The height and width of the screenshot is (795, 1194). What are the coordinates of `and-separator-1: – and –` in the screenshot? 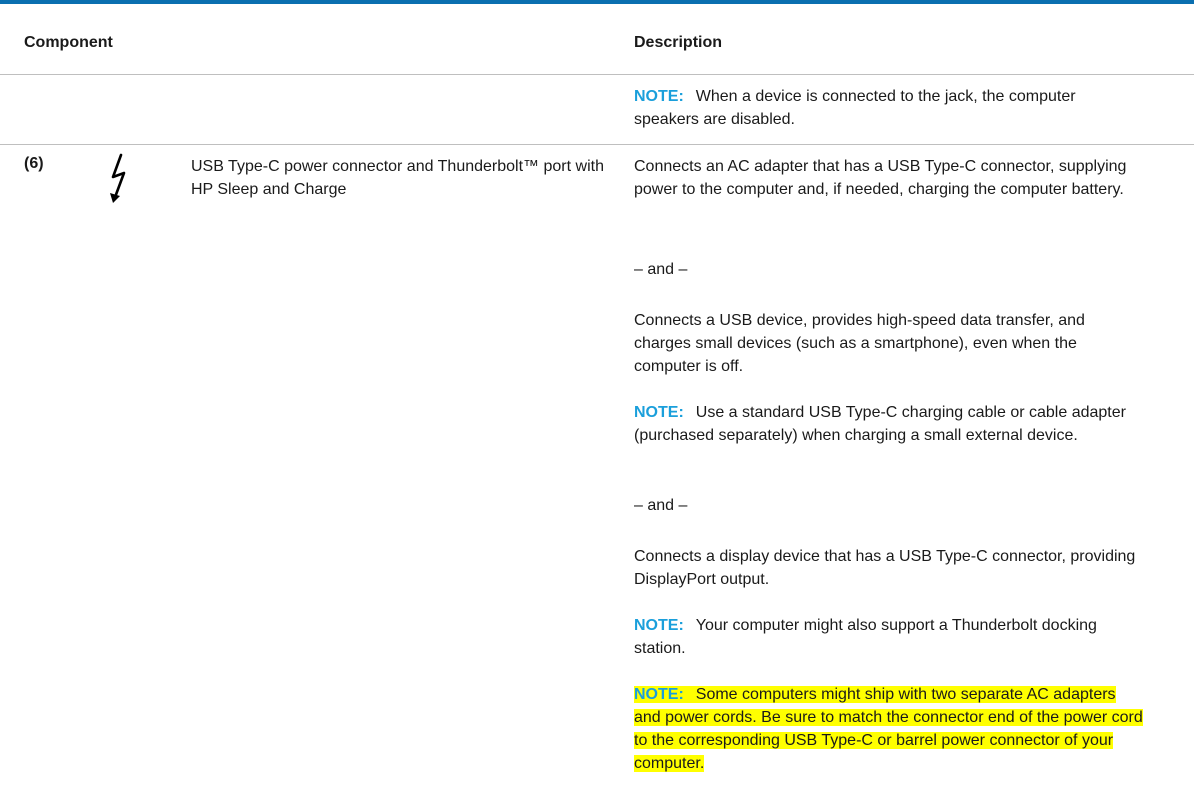 It's located at (661, 269).